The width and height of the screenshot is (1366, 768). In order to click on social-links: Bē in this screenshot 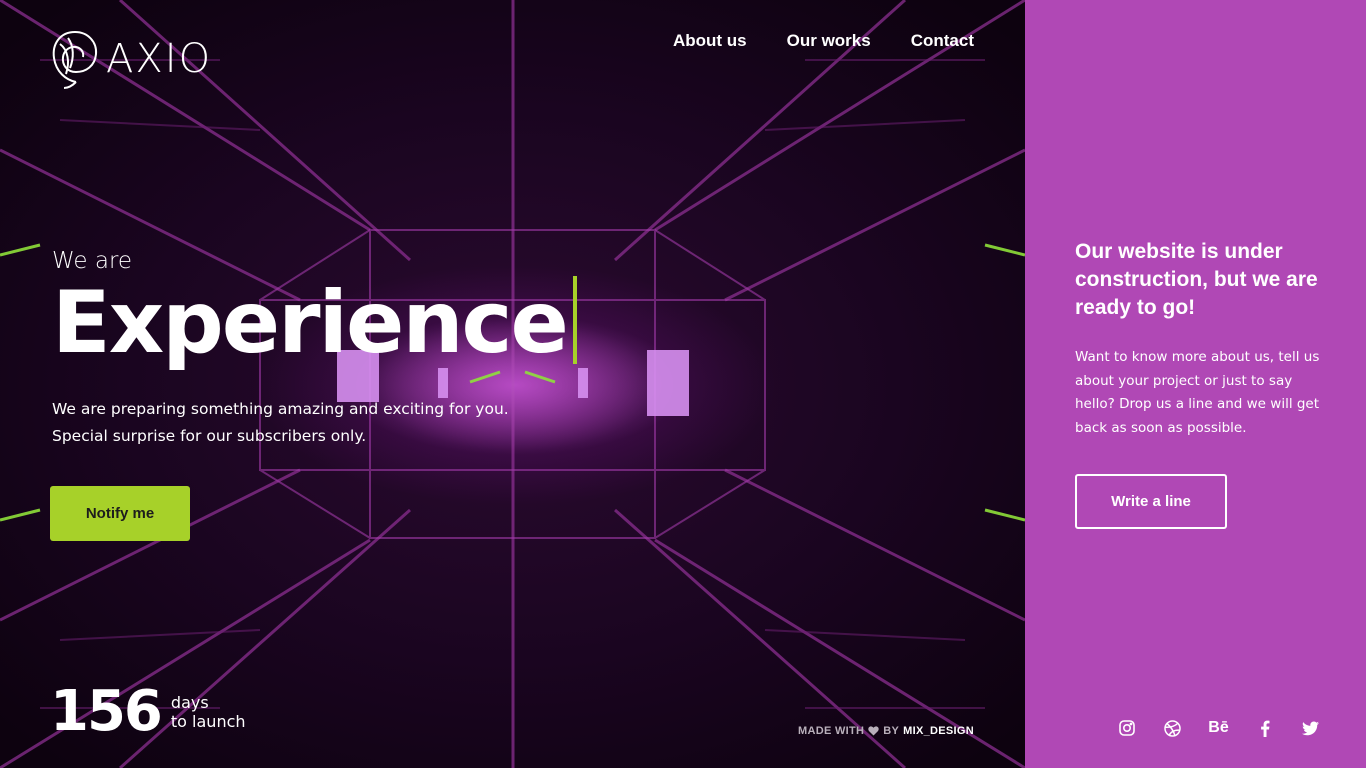, I will do `click(1218, 728)`.